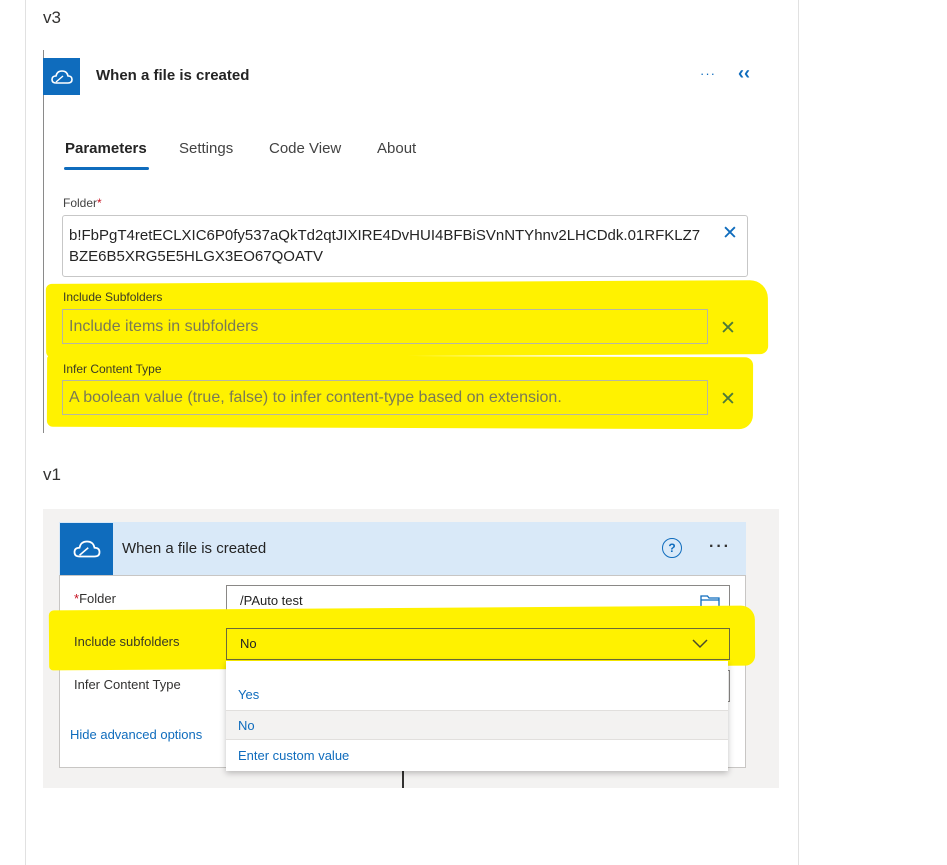  Describe the element at coordinates (305, 148) in the screenshot. I see `tab-code-view: Code View` at that location.